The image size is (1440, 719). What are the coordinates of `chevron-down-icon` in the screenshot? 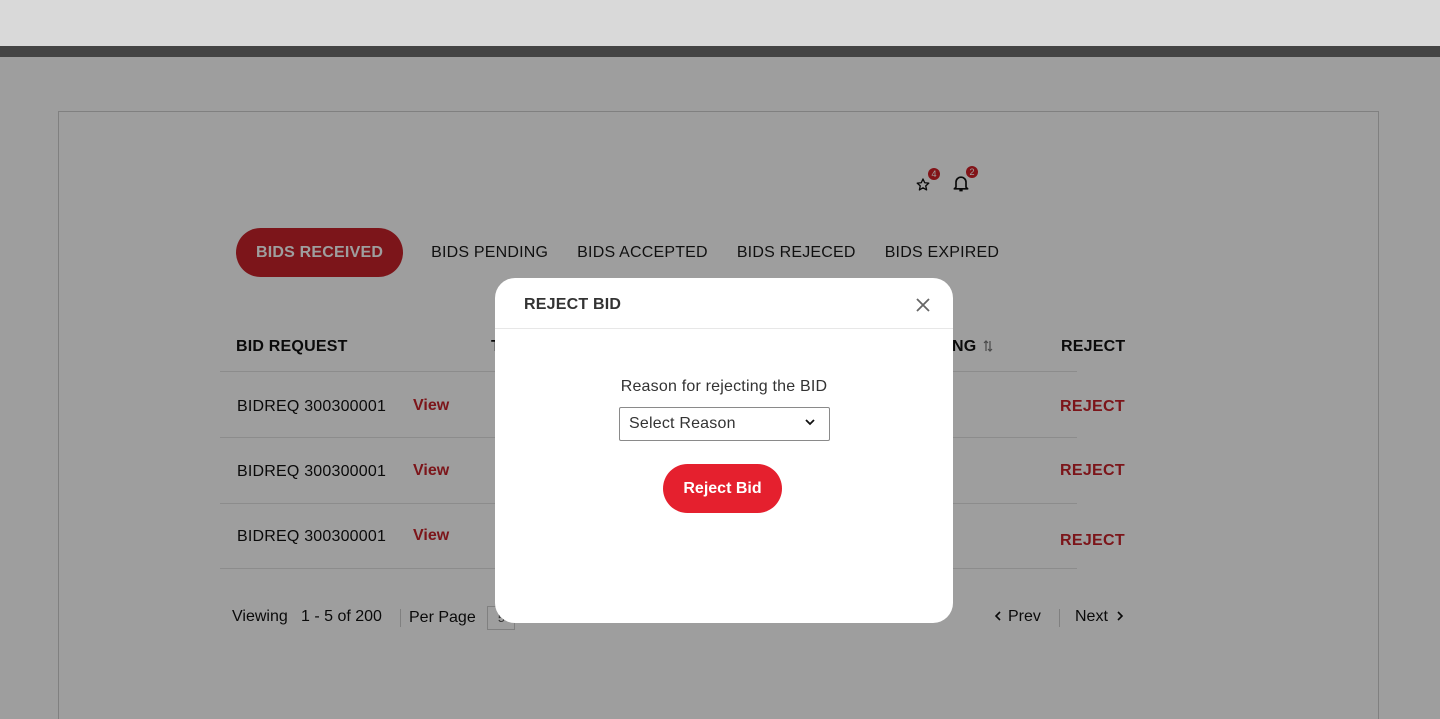 It's located at (810, 422).